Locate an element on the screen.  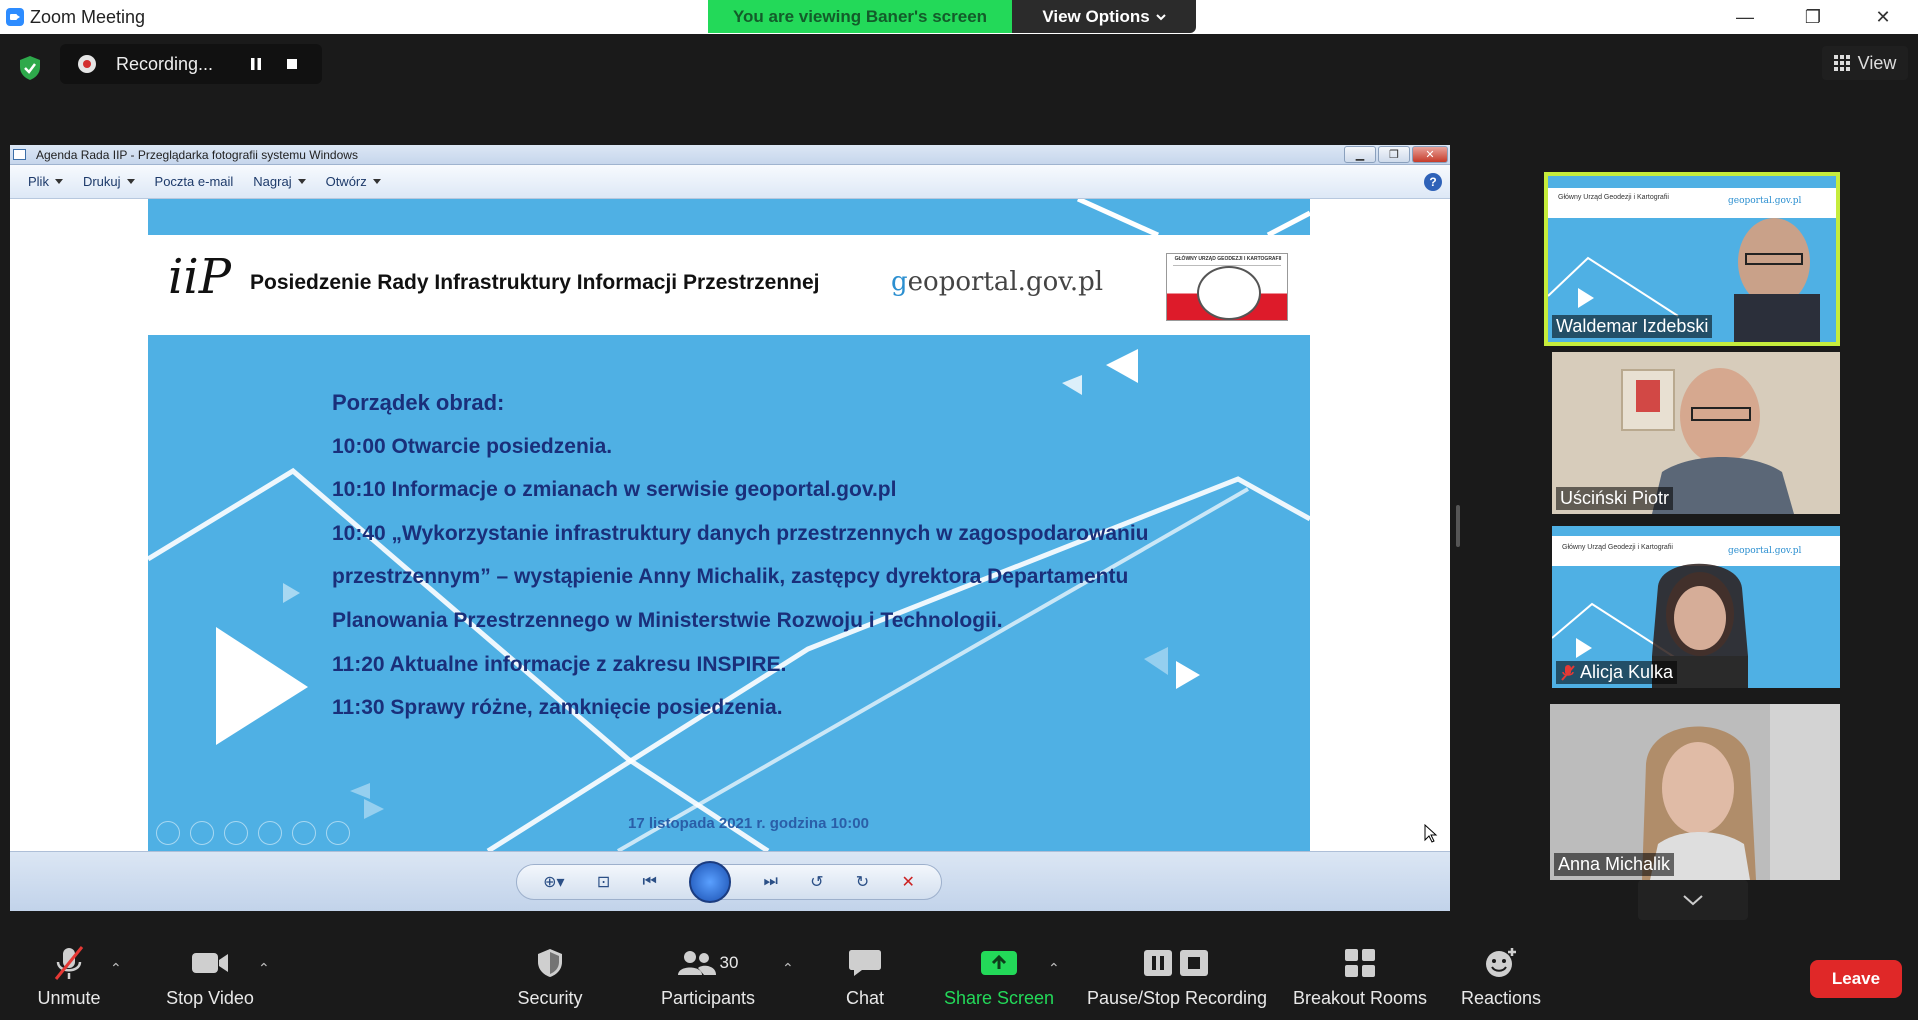
slide-next-icon is located at coordinates (202, 833).